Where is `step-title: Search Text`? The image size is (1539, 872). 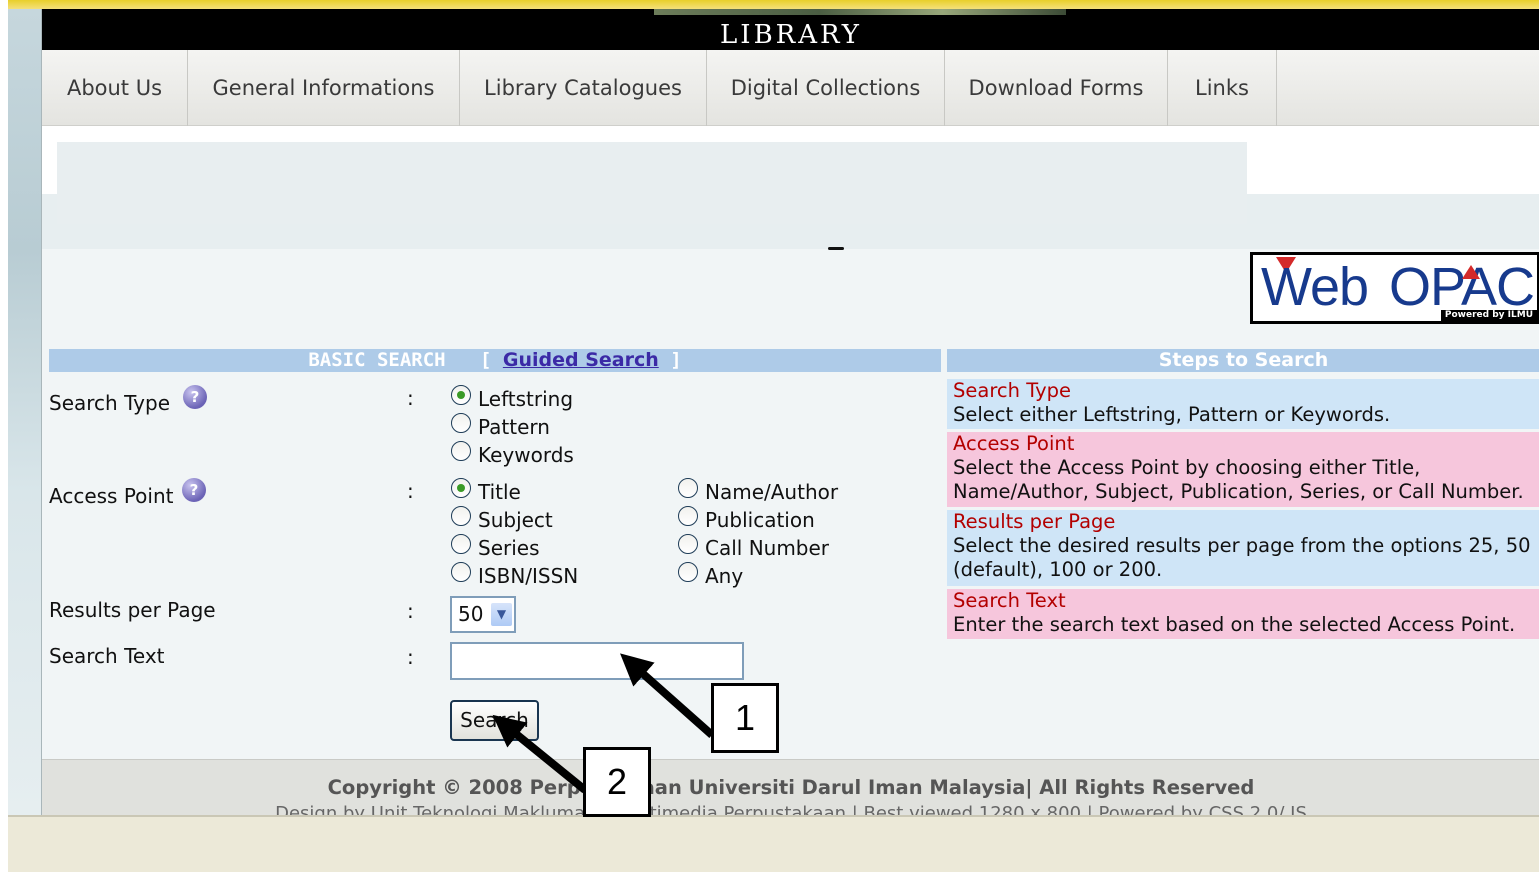 step-title: Search Text is located at coordinates (1009, 600).